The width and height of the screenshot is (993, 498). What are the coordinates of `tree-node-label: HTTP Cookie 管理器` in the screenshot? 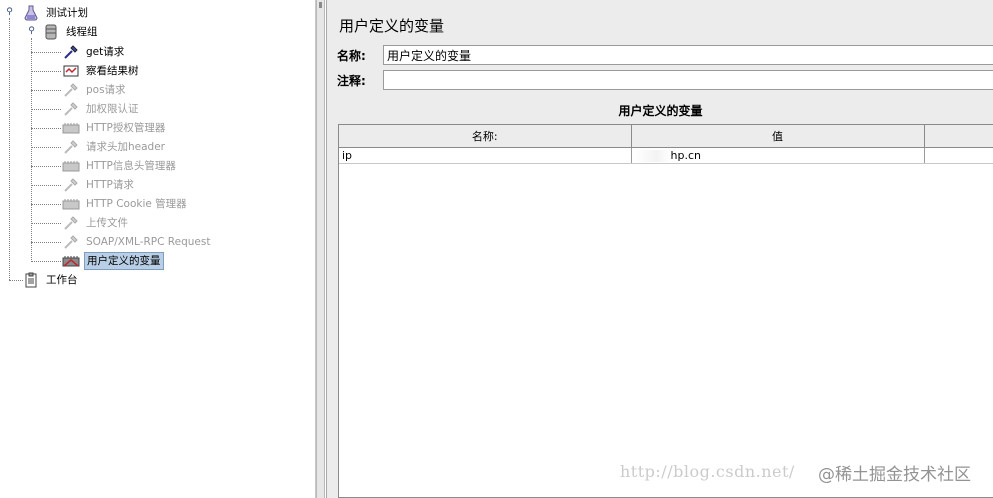 It's located at (136, 204).